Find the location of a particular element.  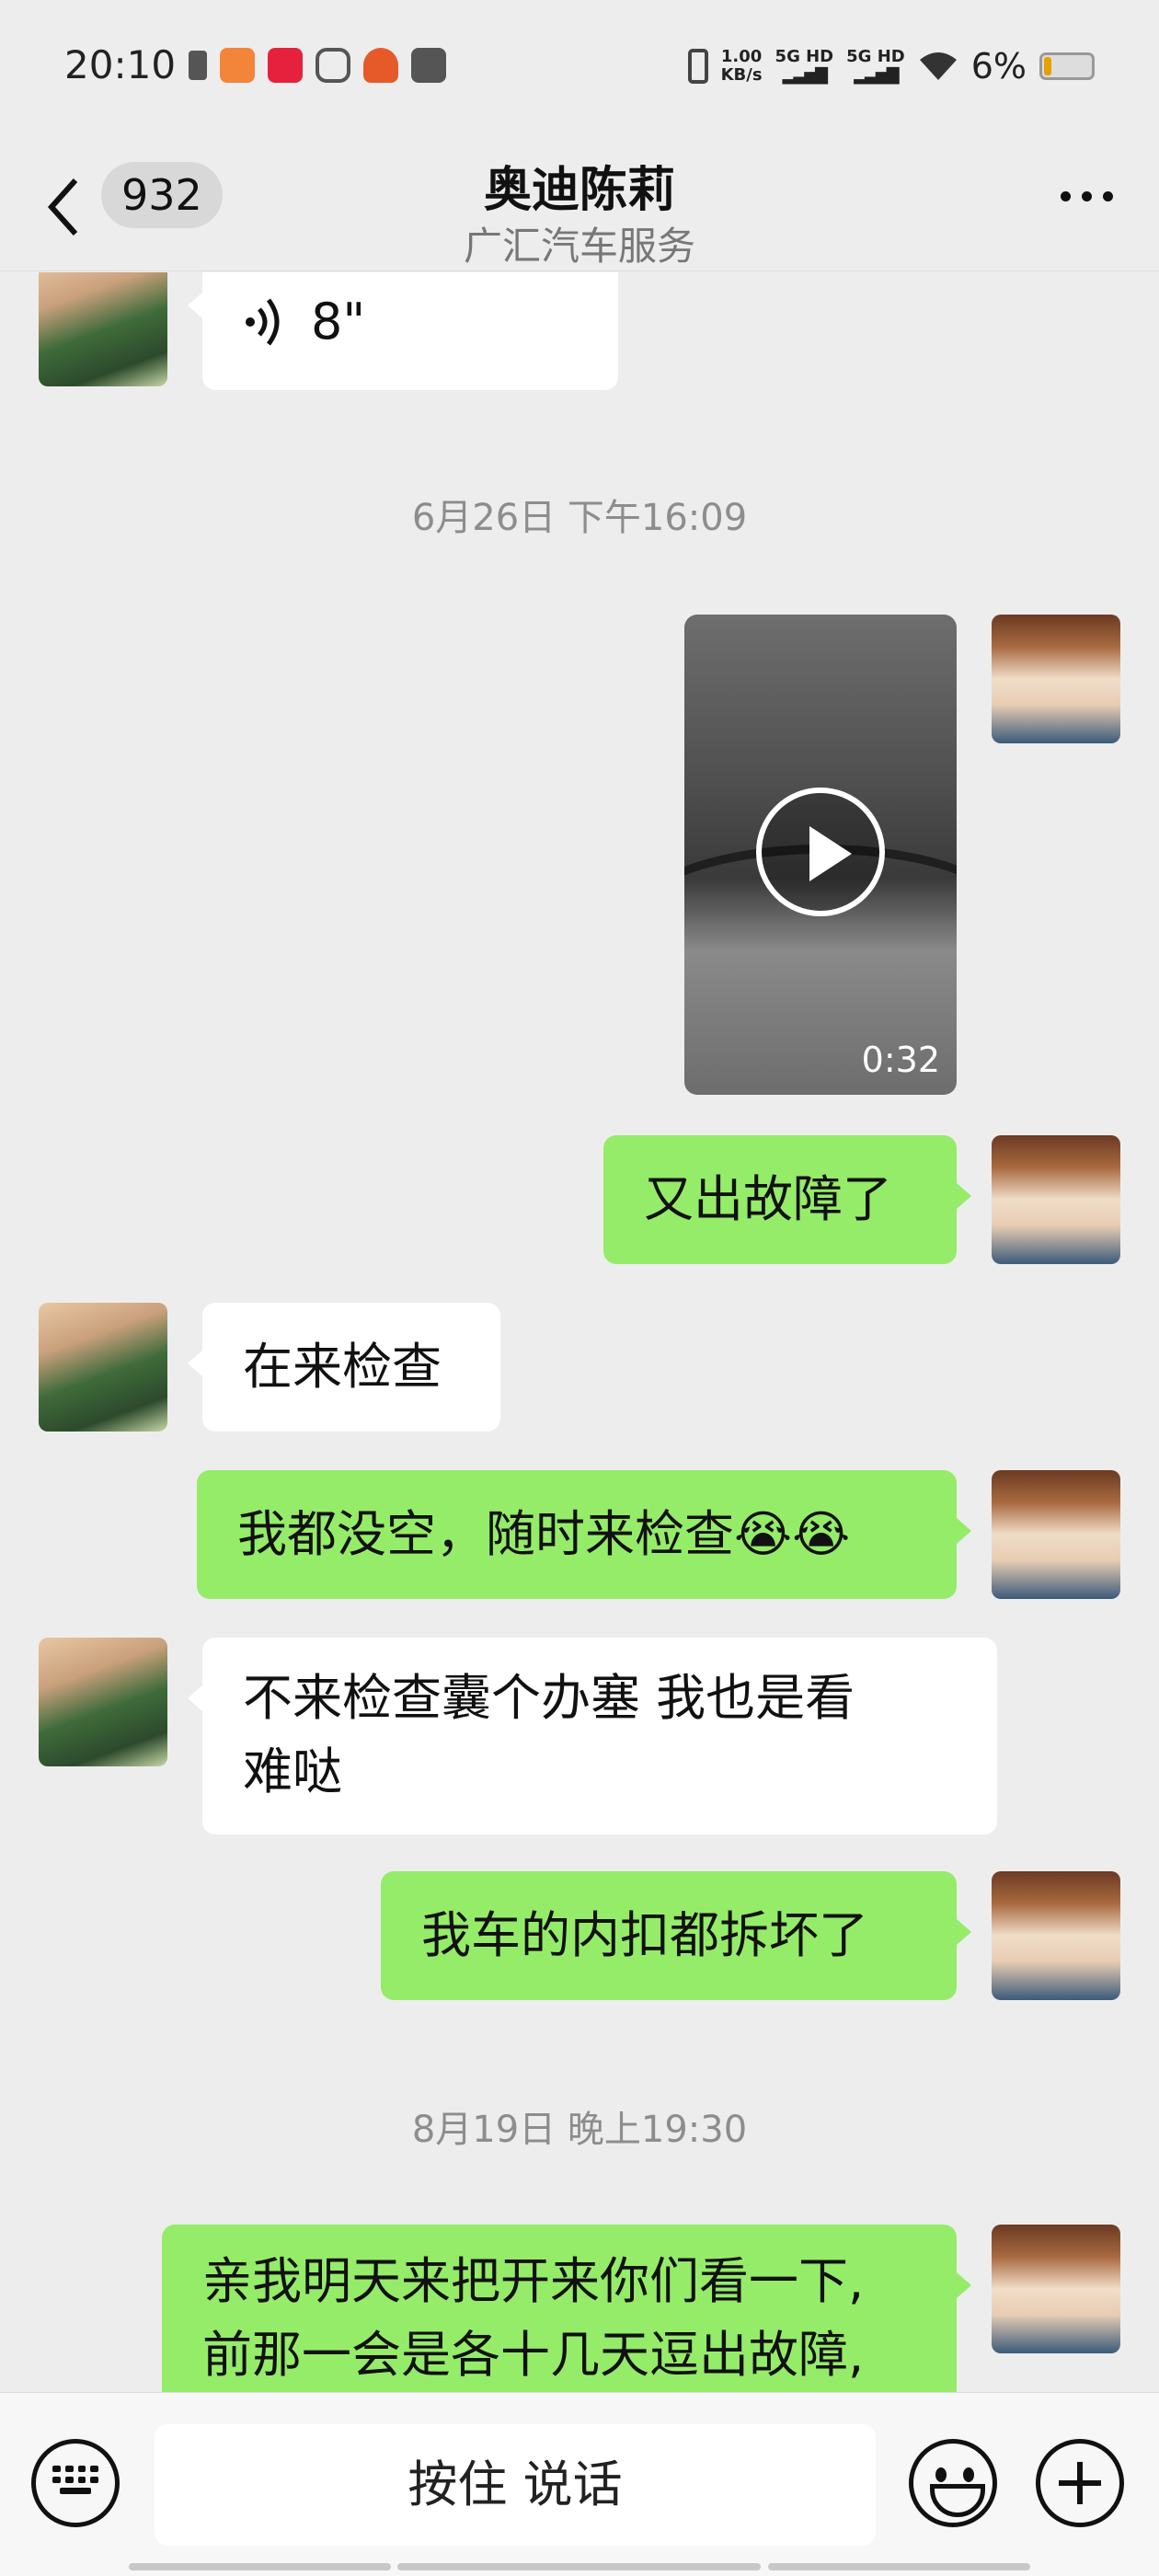

emoji-icon is located at coordinates (953, 2483).